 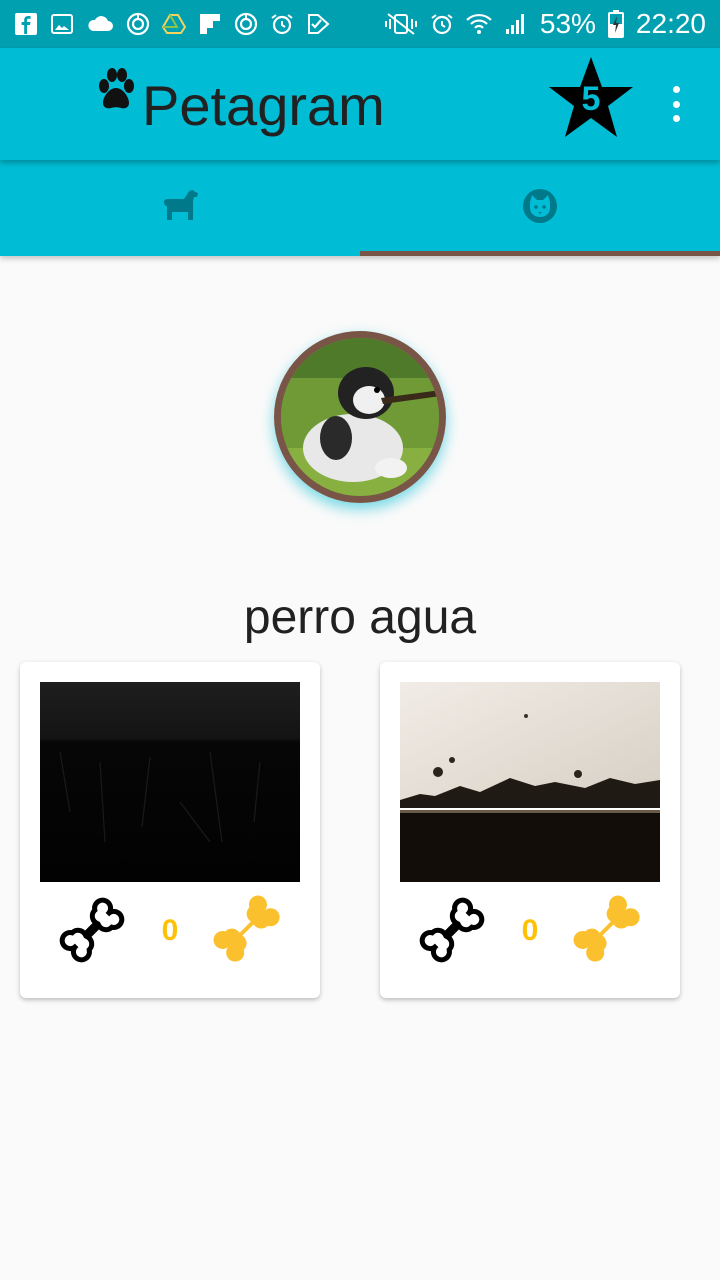 I want to click on wifi-icon, so click(x=479, y=24).